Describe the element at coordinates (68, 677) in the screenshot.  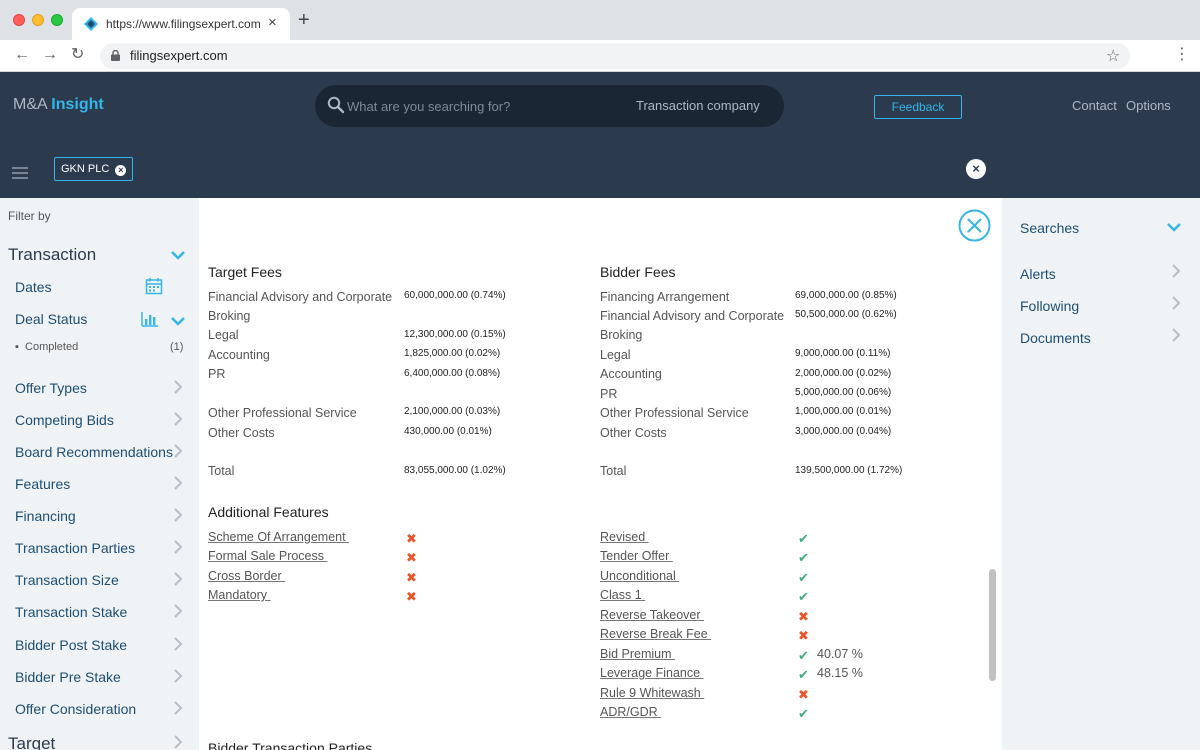
I see `sidebar-item-bidder-pre-stake: Bidder Pre Stake` at that location.